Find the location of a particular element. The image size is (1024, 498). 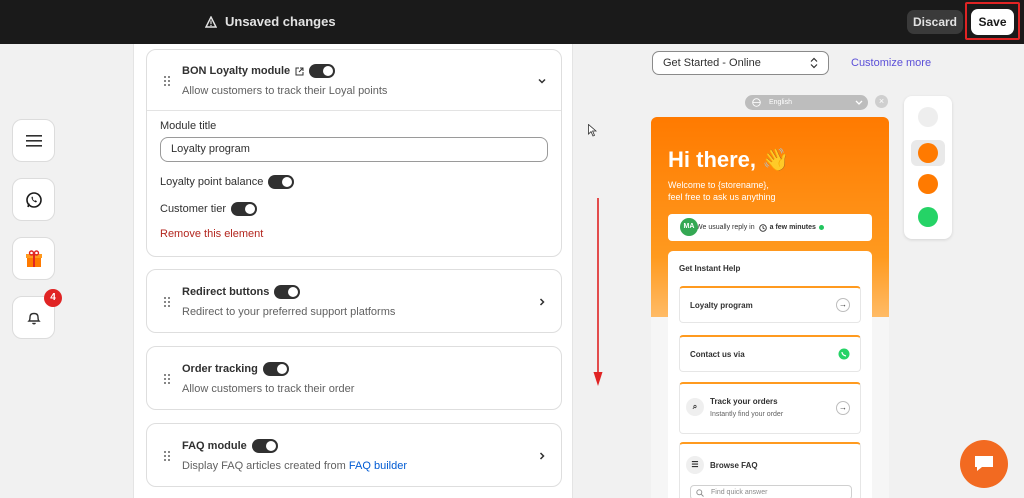

module-title-label: Module title is located at coordinates (188, 126).